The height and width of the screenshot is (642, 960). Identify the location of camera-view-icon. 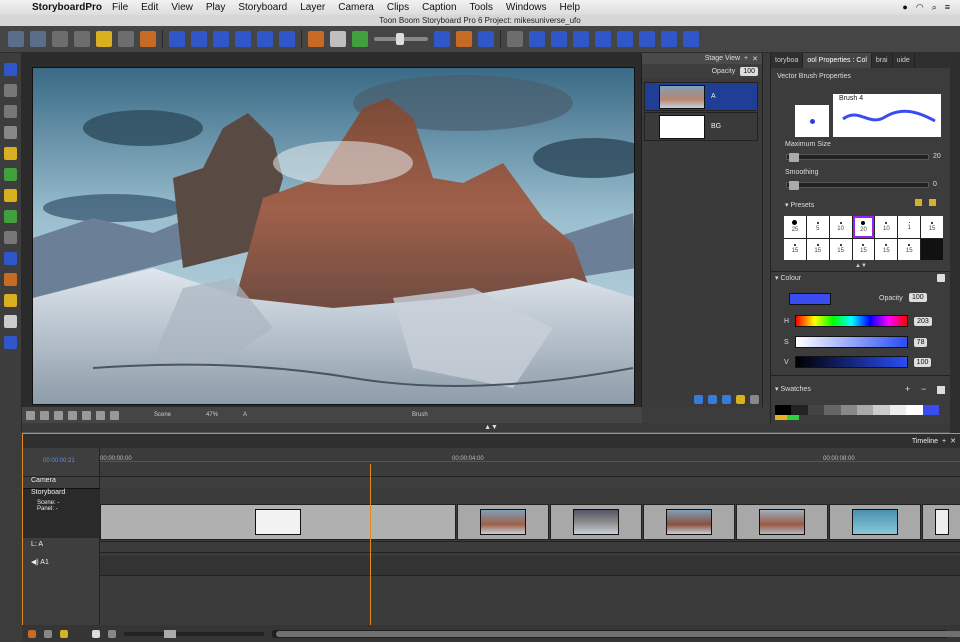
(537, 39).